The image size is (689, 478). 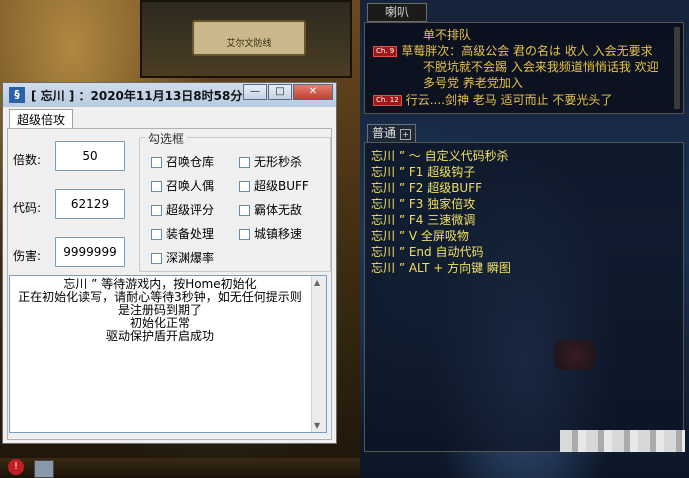 What do you see at coordinates (677, 68) in the screenshot?
I see `chat-scrollbar` at bounding box center [677, 68].